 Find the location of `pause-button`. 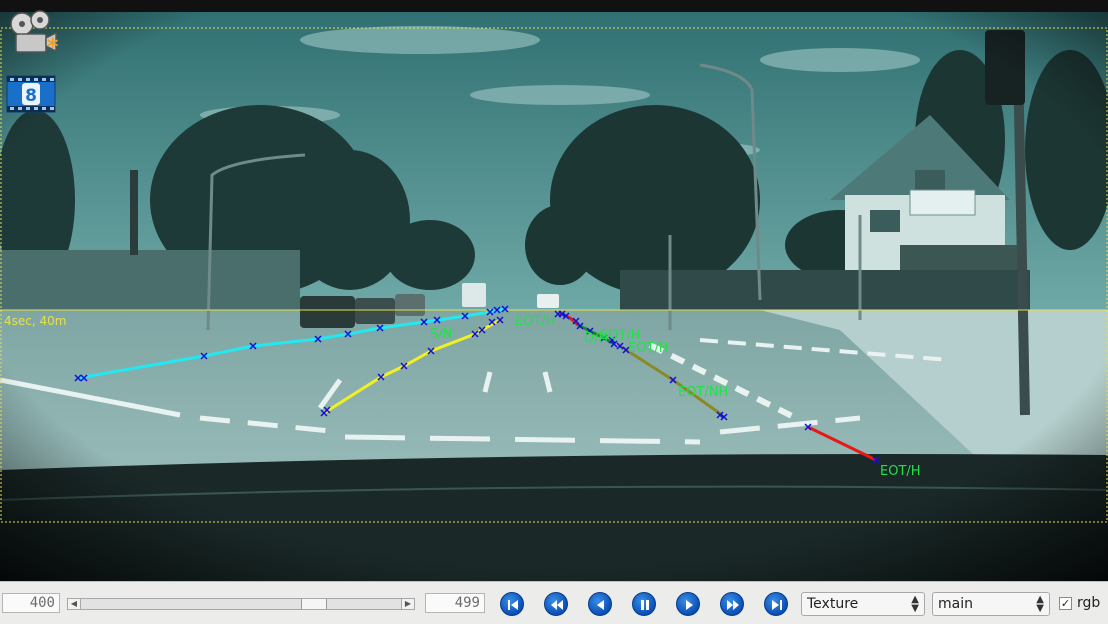

pause-button is located at coordinates (644, 604).